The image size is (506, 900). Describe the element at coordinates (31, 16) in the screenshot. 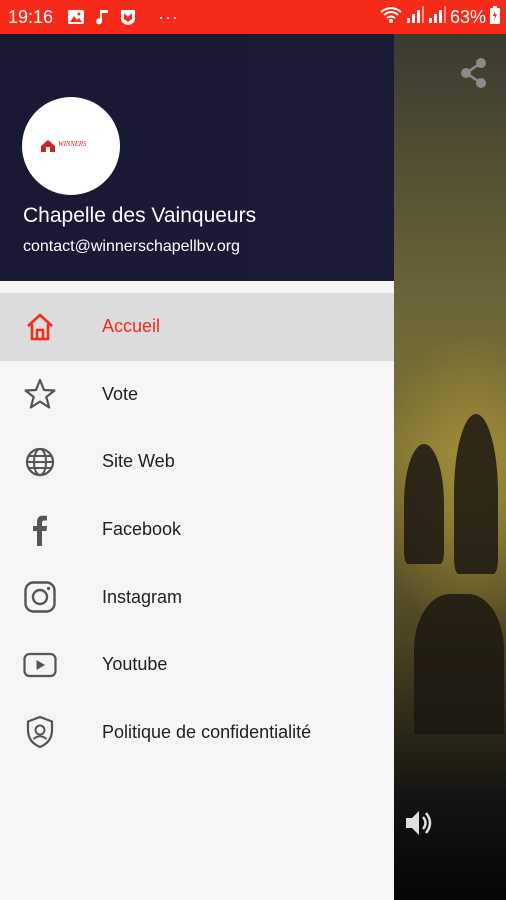

I see `status-time: 19:16` at that location.